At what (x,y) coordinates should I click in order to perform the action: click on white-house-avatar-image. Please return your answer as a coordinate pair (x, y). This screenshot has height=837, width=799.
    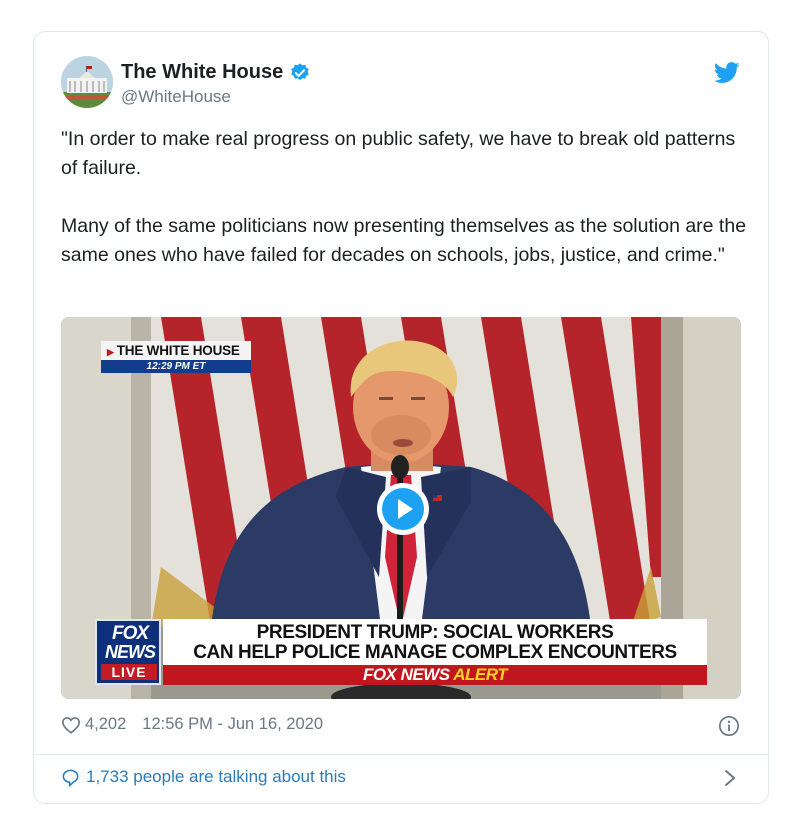
    Looking at the image, I should click on (87, 82).